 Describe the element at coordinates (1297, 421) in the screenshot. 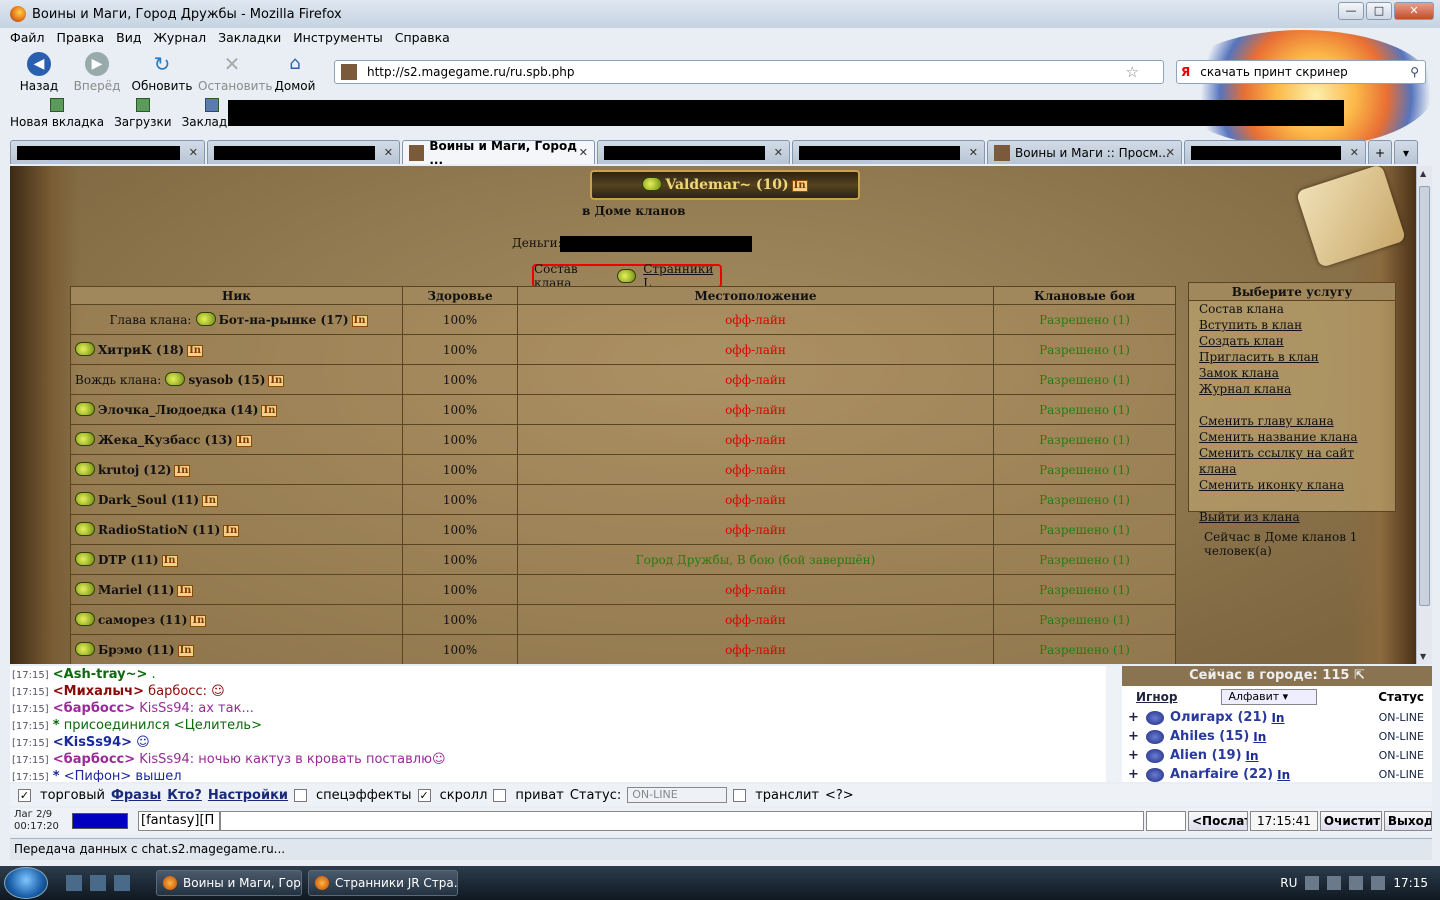

I see `service-change-head: Сменить главу клана` at that location.